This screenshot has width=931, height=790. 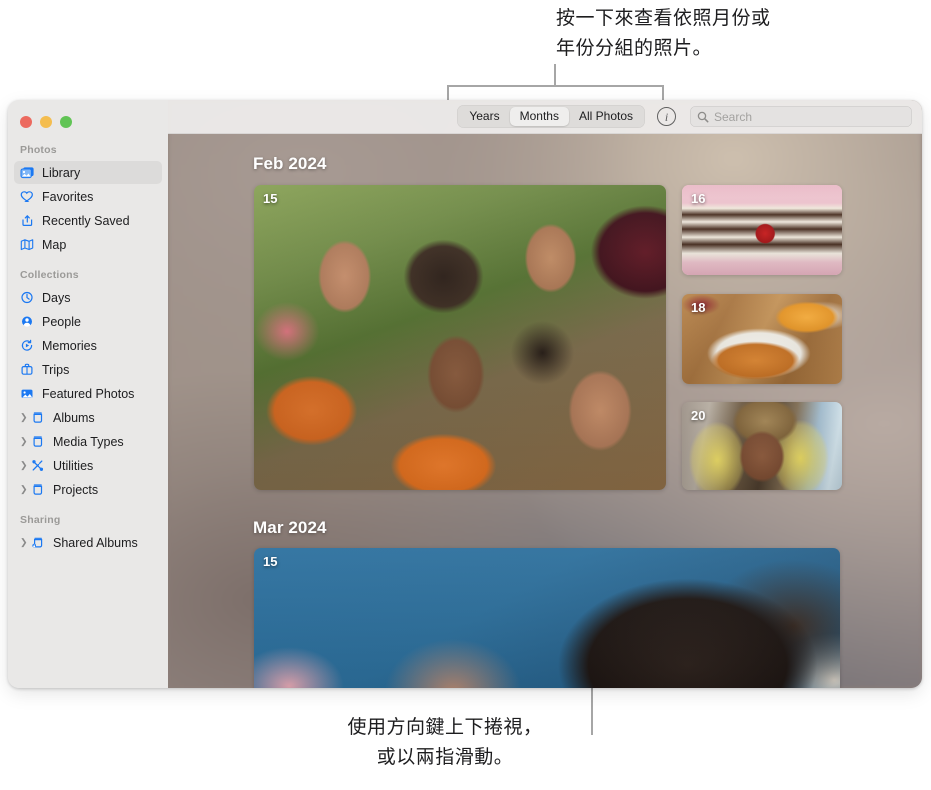 I want to click on sidebar-item-trips: Trips, so click(x=88, y=369).